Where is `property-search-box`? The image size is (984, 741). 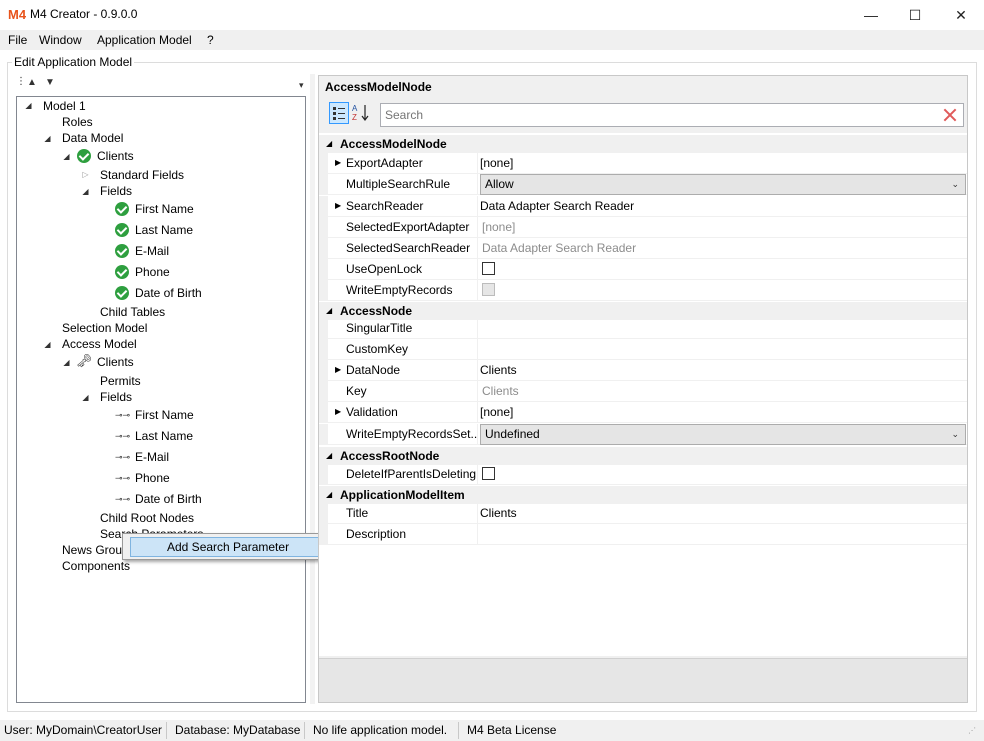 property-search-box is located at coordinates (672, 115).